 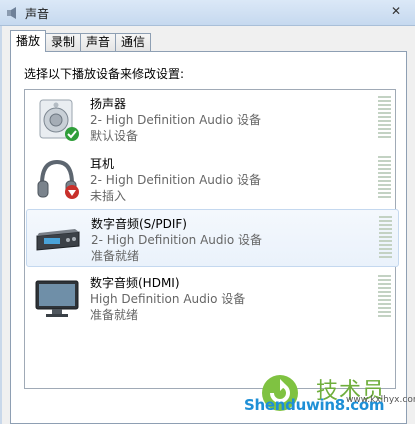 I want to click on tab-bar: 播放 录制 声音 通信, so click(x=81, y=41).